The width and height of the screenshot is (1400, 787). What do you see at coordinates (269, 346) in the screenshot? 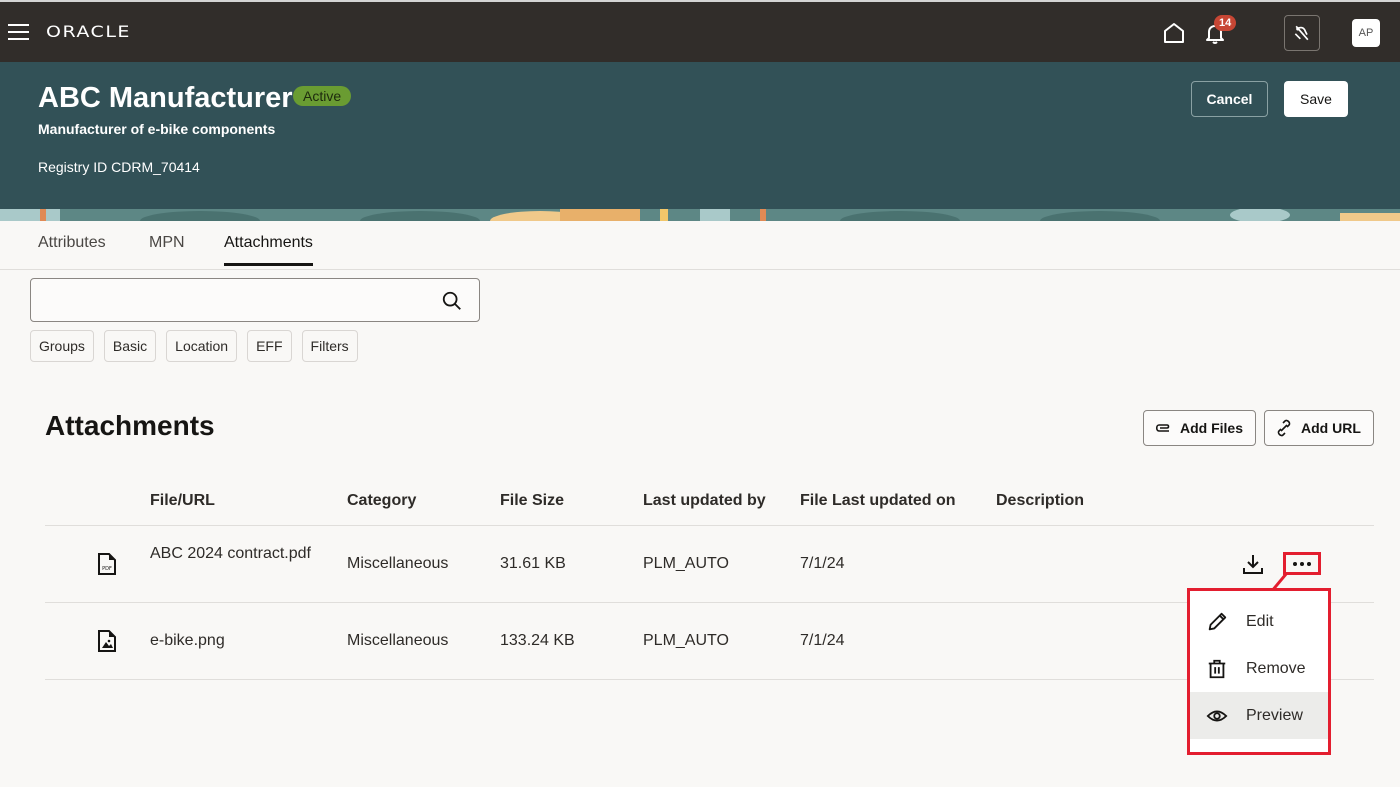
I see `chip-eff: EFF` at bounding box center [269, 346].